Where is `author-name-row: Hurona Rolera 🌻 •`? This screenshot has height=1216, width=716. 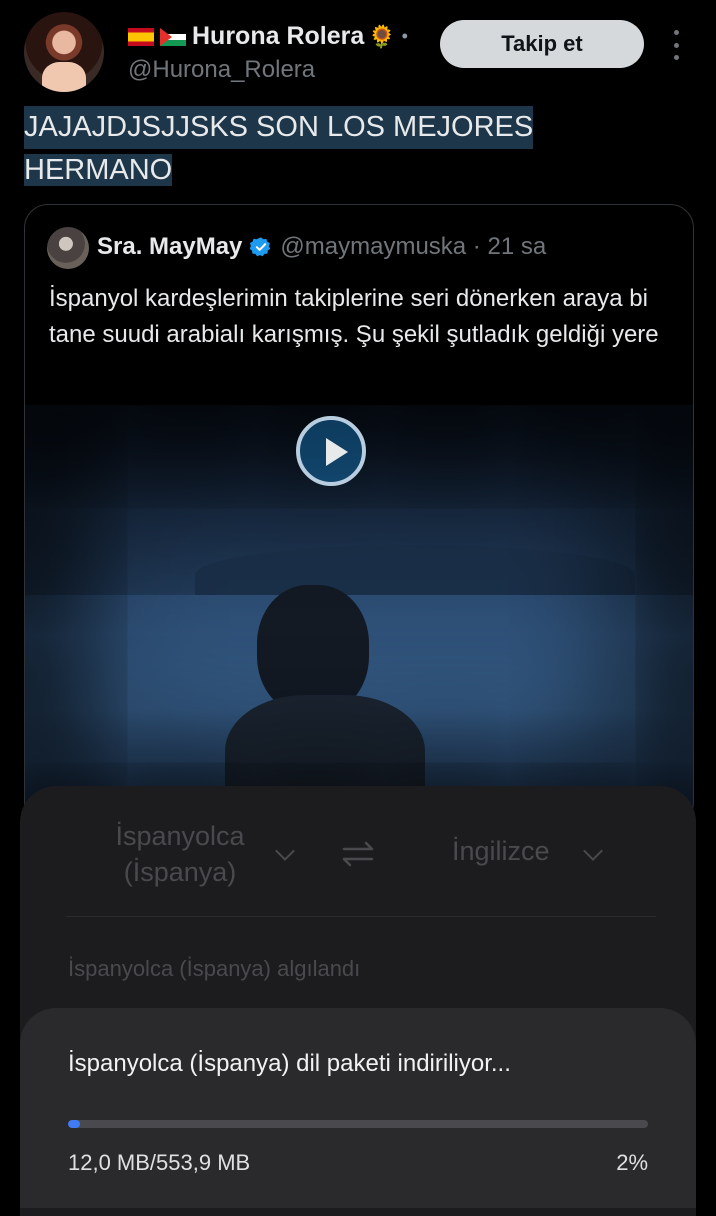
author-name-row: Hurona Rolera 🌻 • is located at coordinates (268, 36).